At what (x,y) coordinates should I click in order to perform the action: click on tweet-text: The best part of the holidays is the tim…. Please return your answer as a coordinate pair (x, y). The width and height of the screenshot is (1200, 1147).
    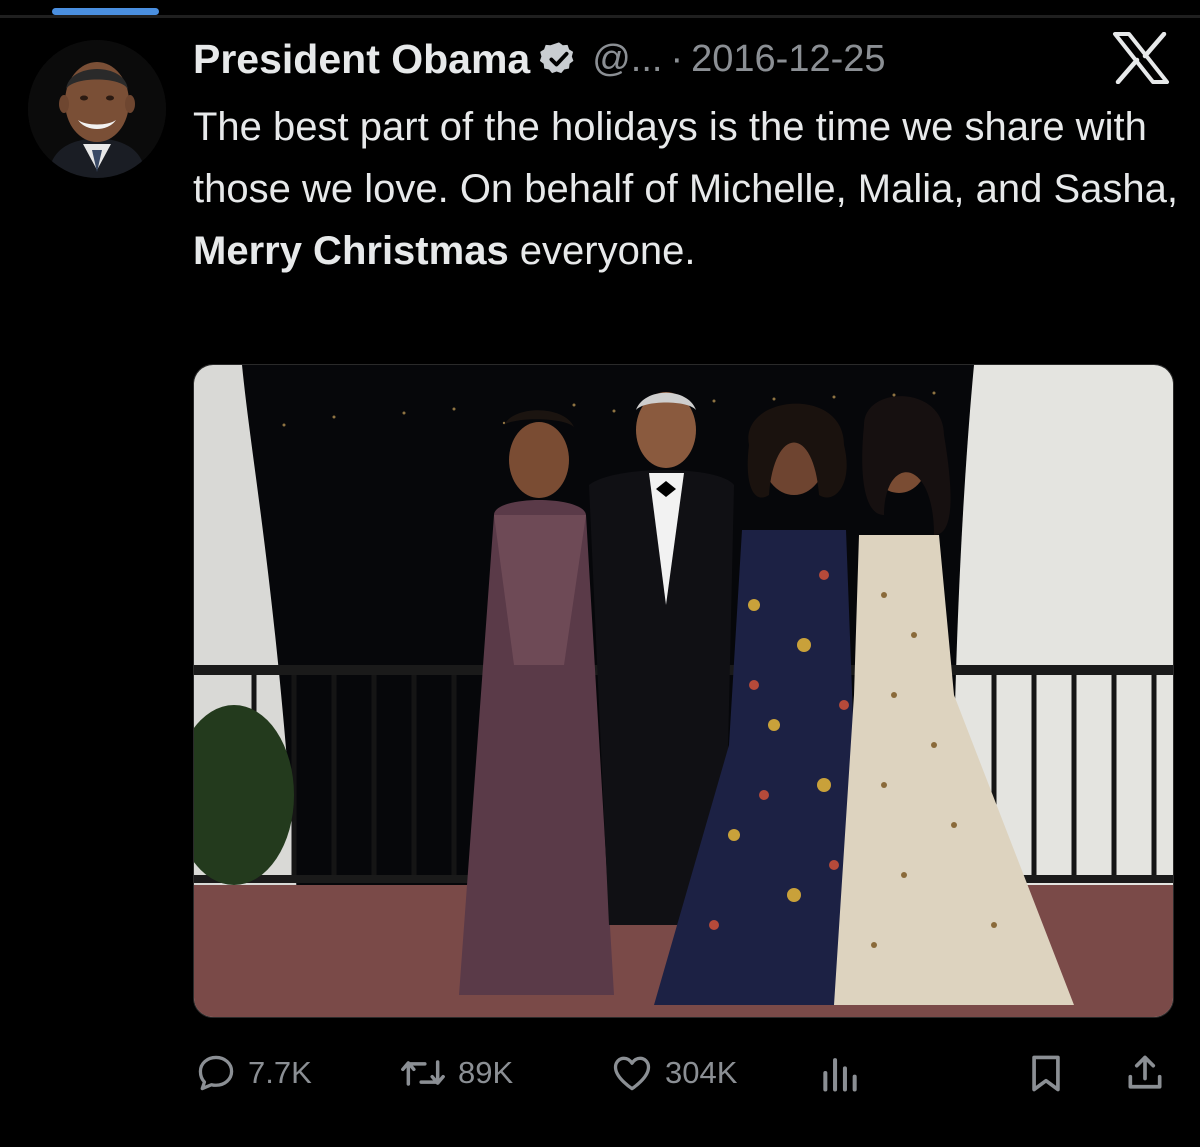
    Looking at the image, I should click on (685, 189).